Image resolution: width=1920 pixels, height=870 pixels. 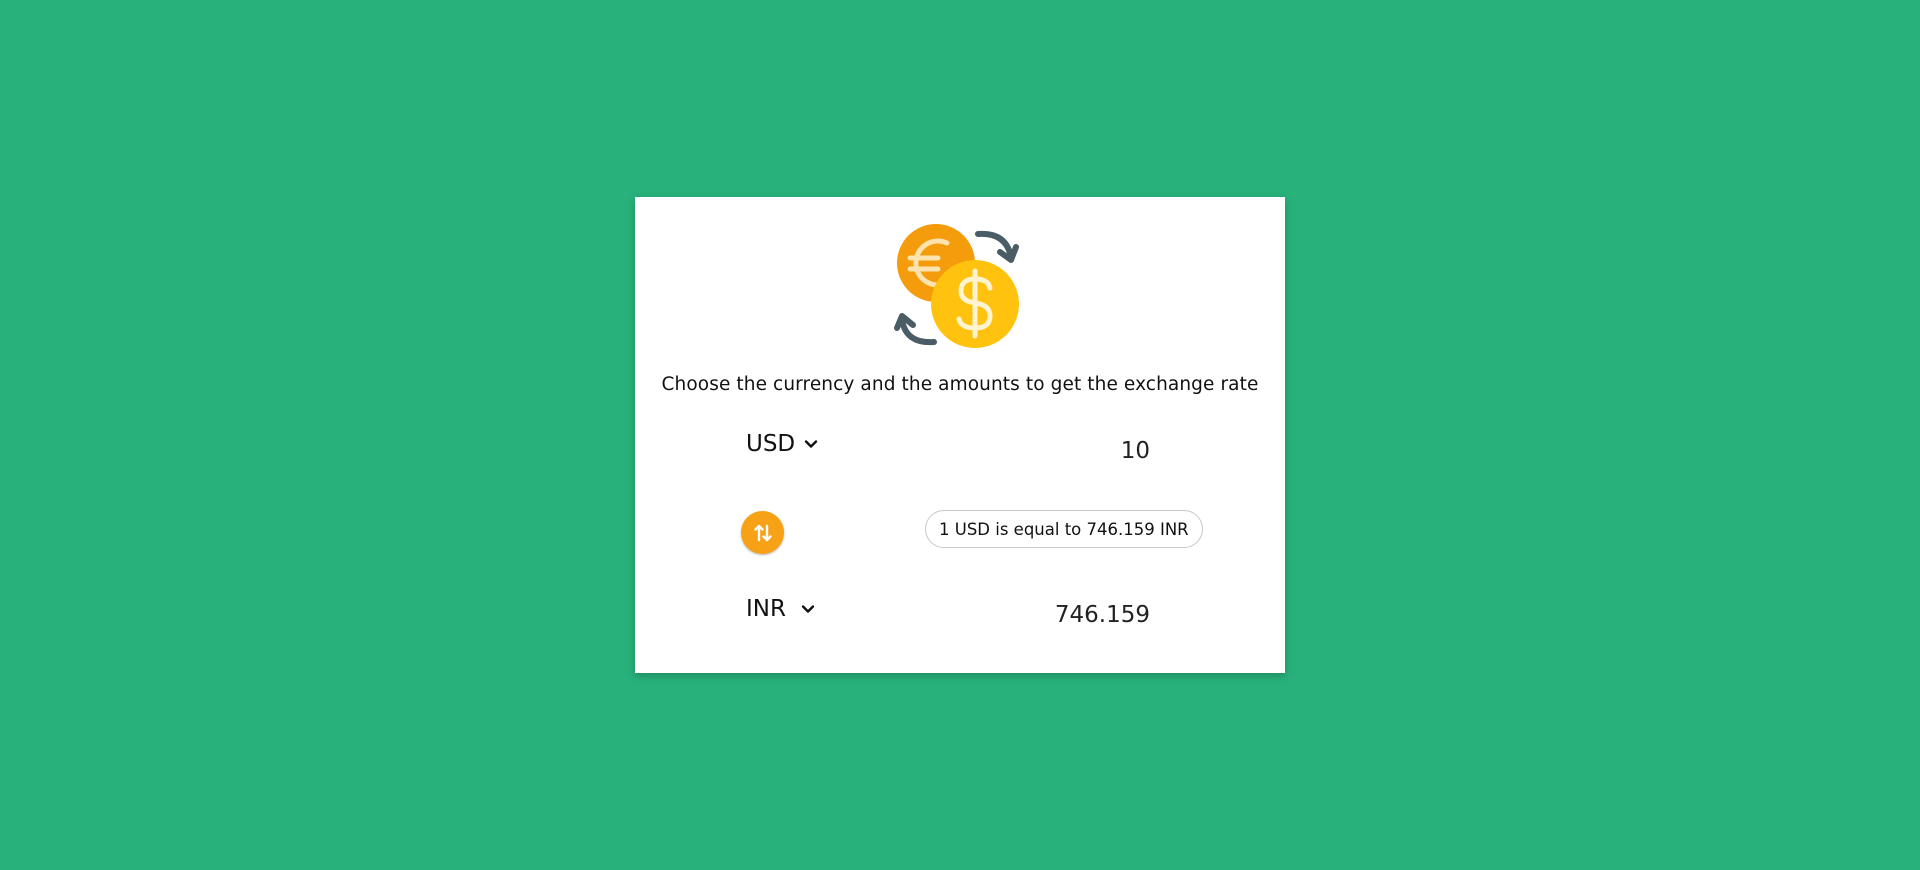 I want to click on to-currency-select: INR, so click(x=780, y=609).